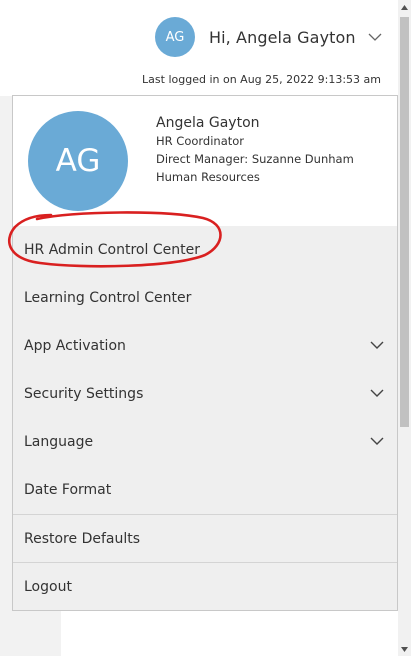 The height and width of the screenshot is (656, 411). Describe the element at coordinates (37, 633) in the screenshot. I see `background-strip` at that location.